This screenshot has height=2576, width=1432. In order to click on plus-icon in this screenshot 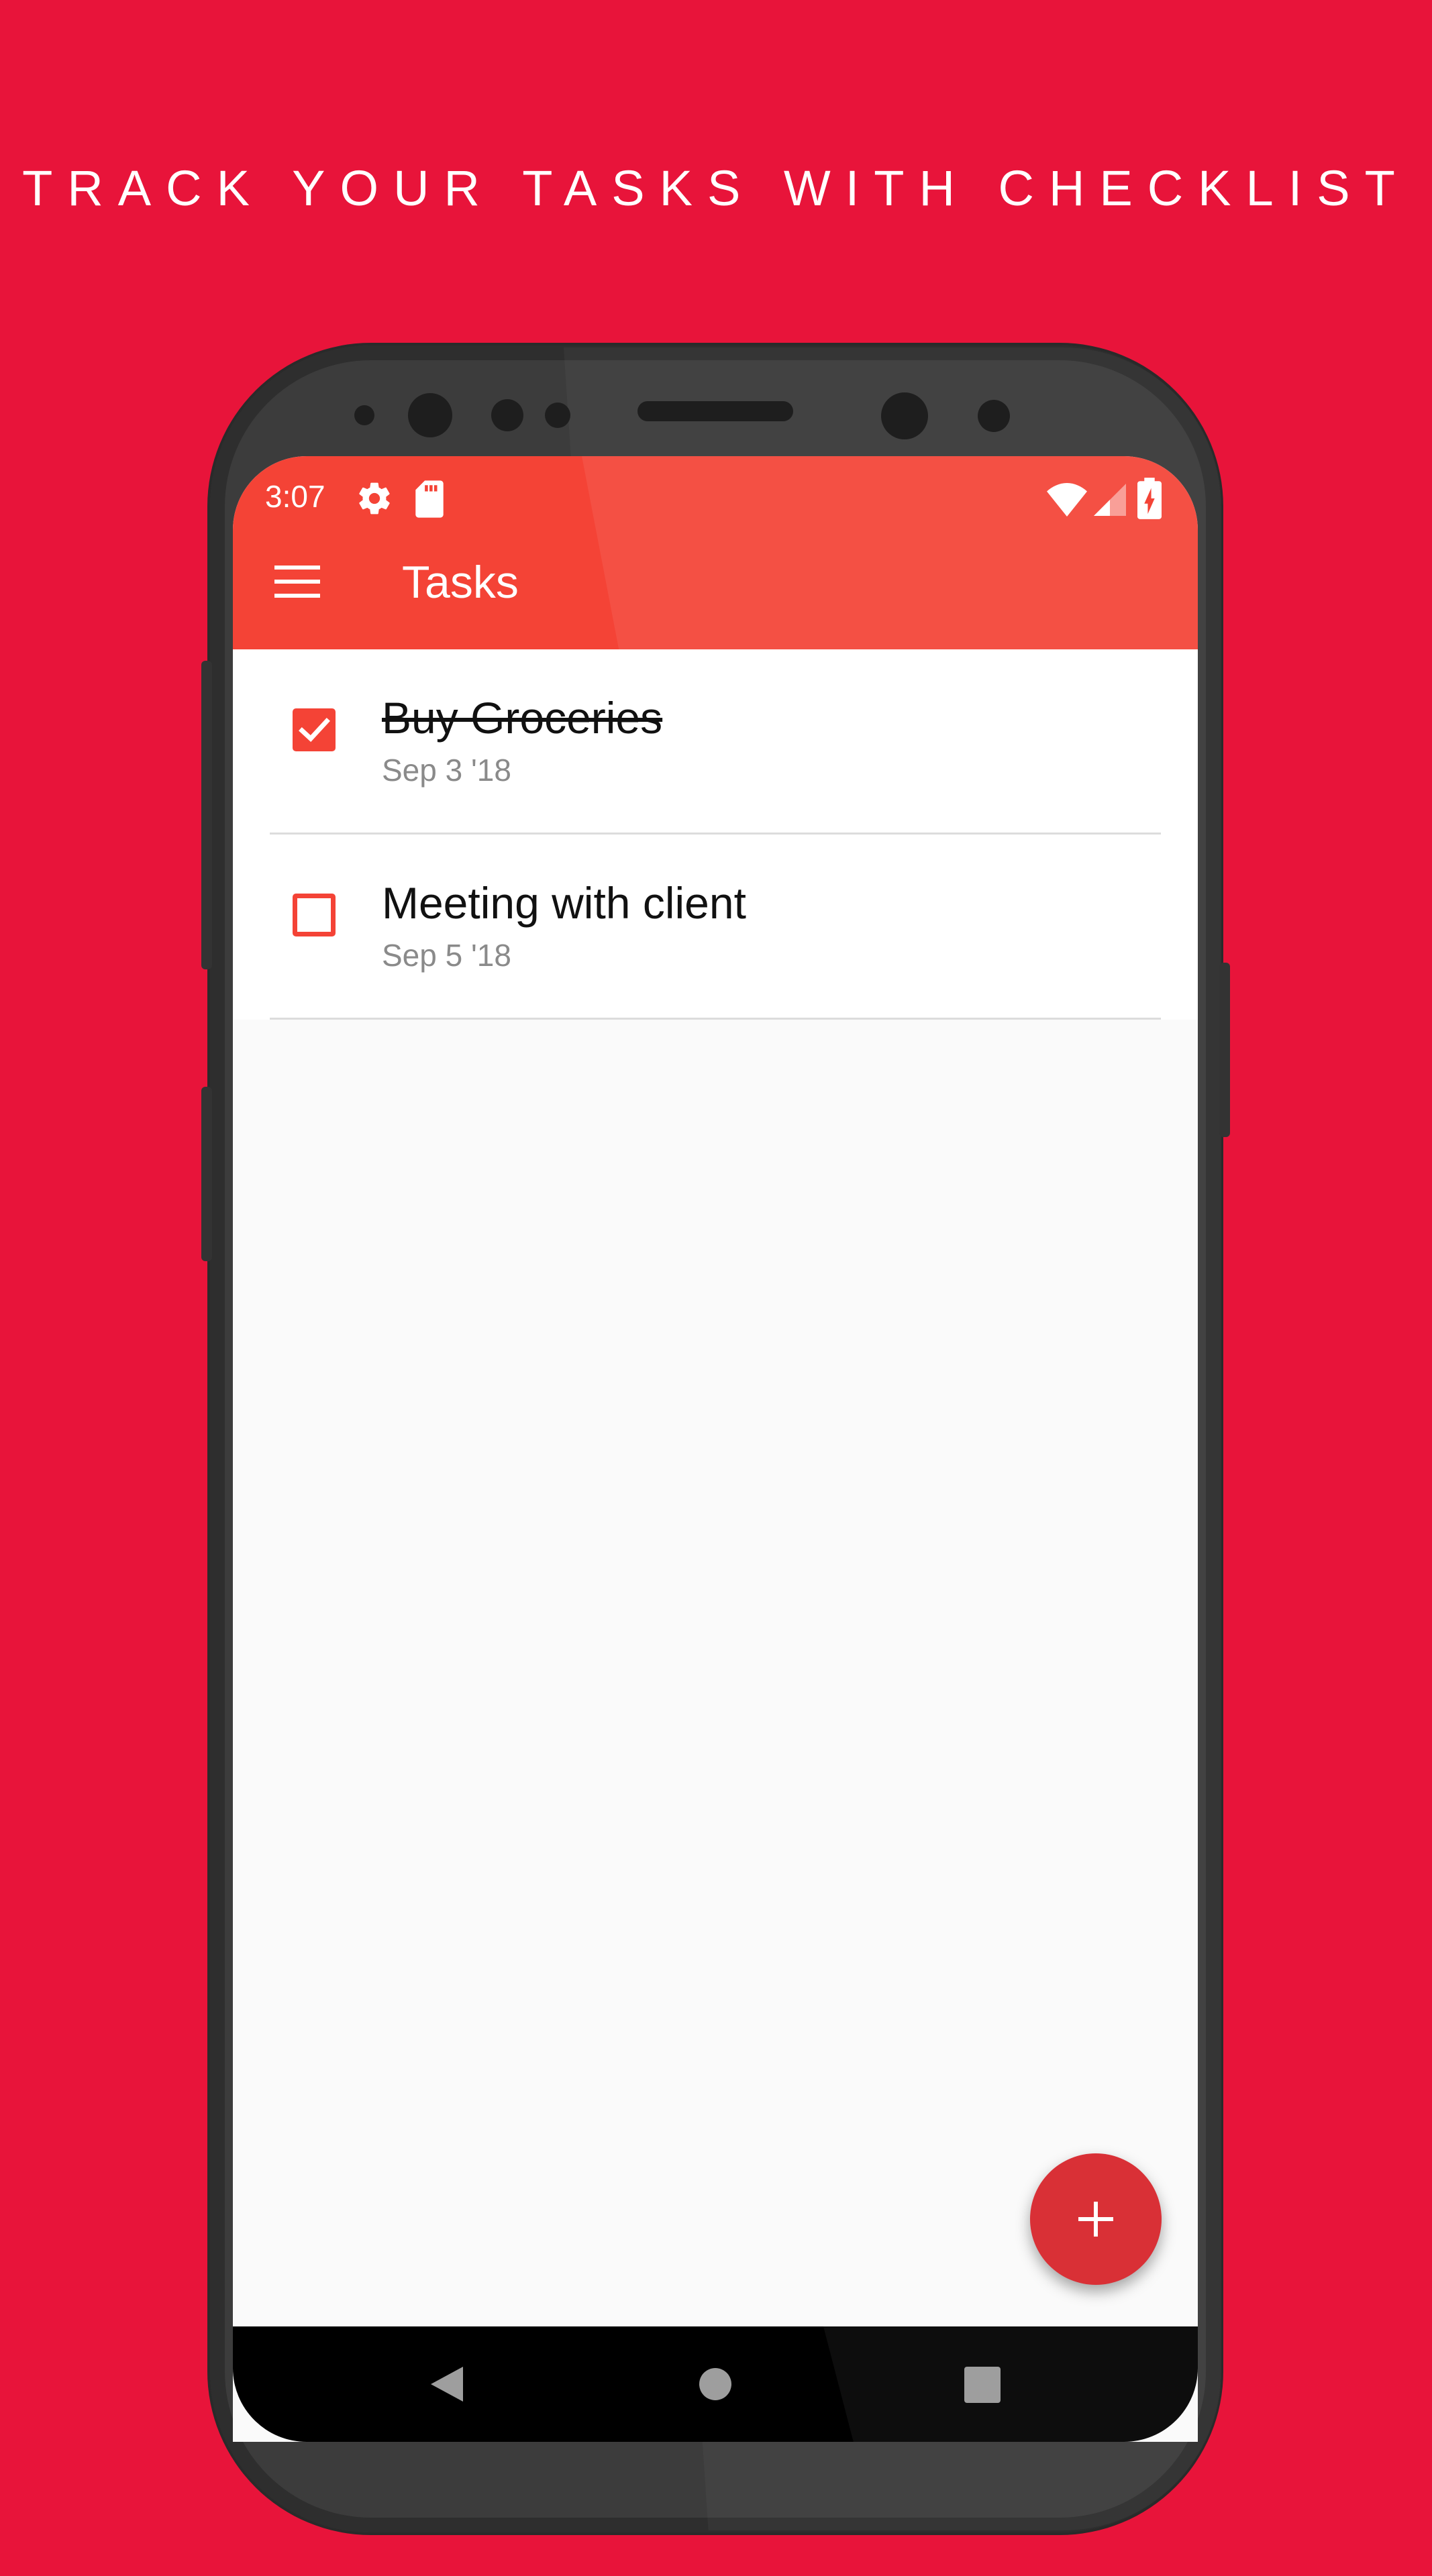, I will do `click(1095, 2219)`.